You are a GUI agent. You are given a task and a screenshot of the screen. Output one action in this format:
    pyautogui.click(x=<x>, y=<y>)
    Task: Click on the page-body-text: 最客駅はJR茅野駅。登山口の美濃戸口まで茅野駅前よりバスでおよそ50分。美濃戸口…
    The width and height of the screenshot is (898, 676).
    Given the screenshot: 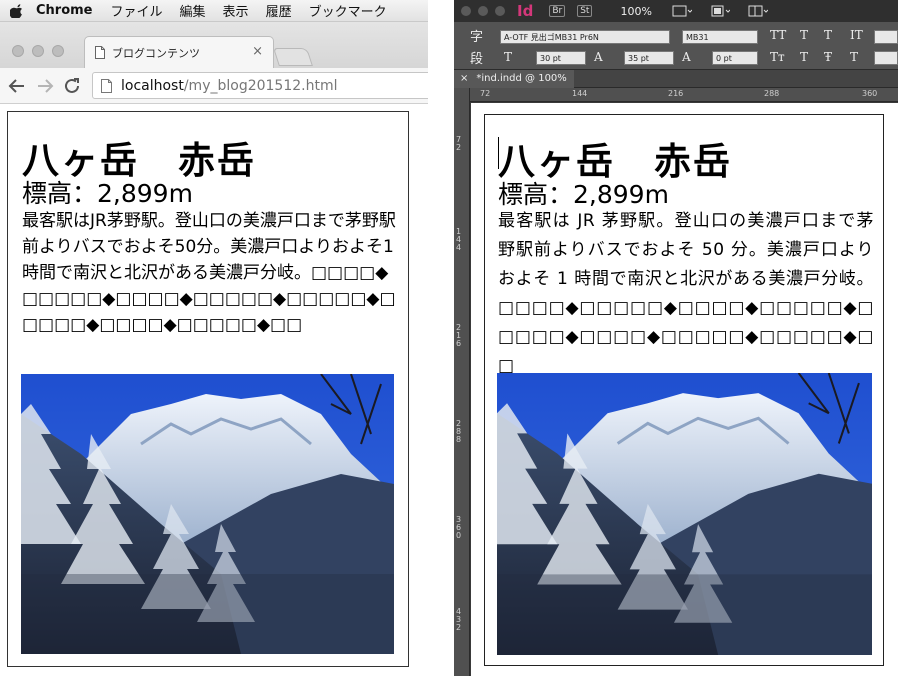 What is the action you would take?
    pyautogui.click(x=209, y=273)
    